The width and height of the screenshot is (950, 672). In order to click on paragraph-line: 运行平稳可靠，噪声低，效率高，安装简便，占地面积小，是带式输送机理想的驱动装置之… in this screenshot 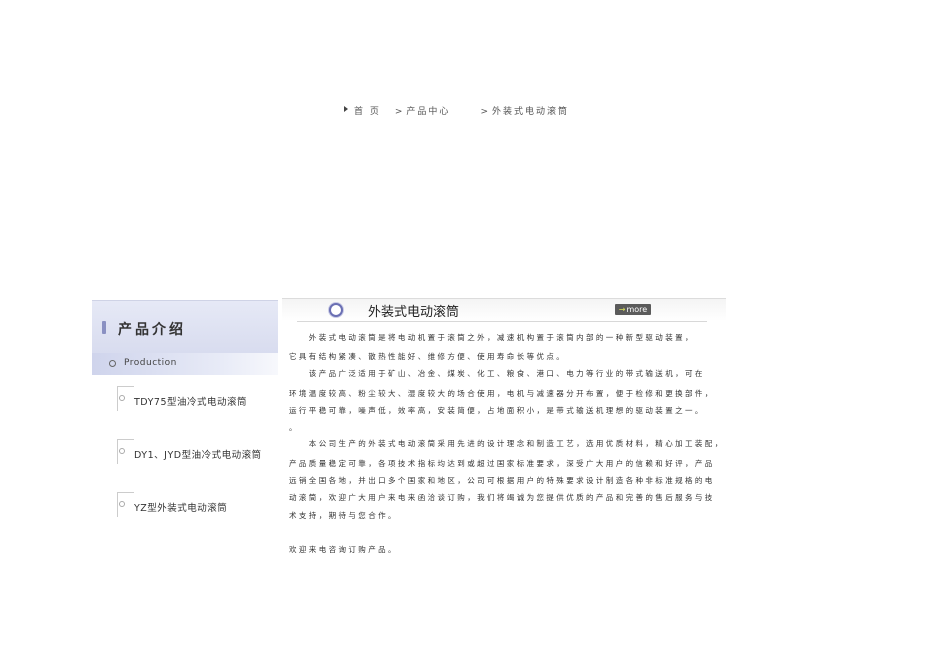, I will do `click(497, 410)`.